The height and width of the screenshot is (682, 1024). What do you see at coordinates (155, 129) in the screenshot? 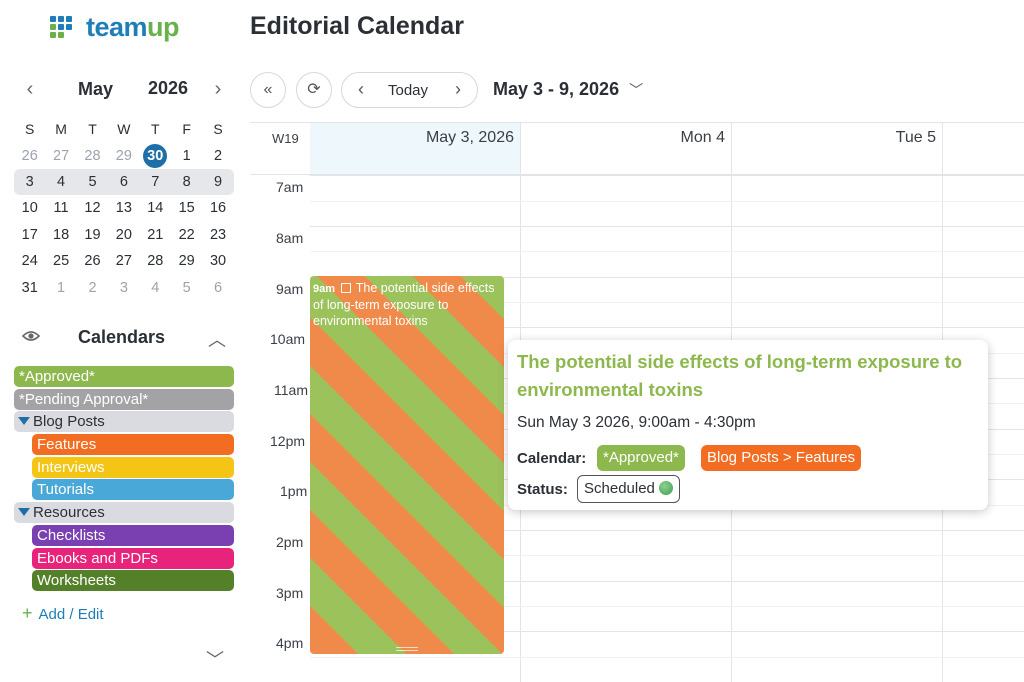
I see `mini-weekday: T` at bounding box center [155, 129].